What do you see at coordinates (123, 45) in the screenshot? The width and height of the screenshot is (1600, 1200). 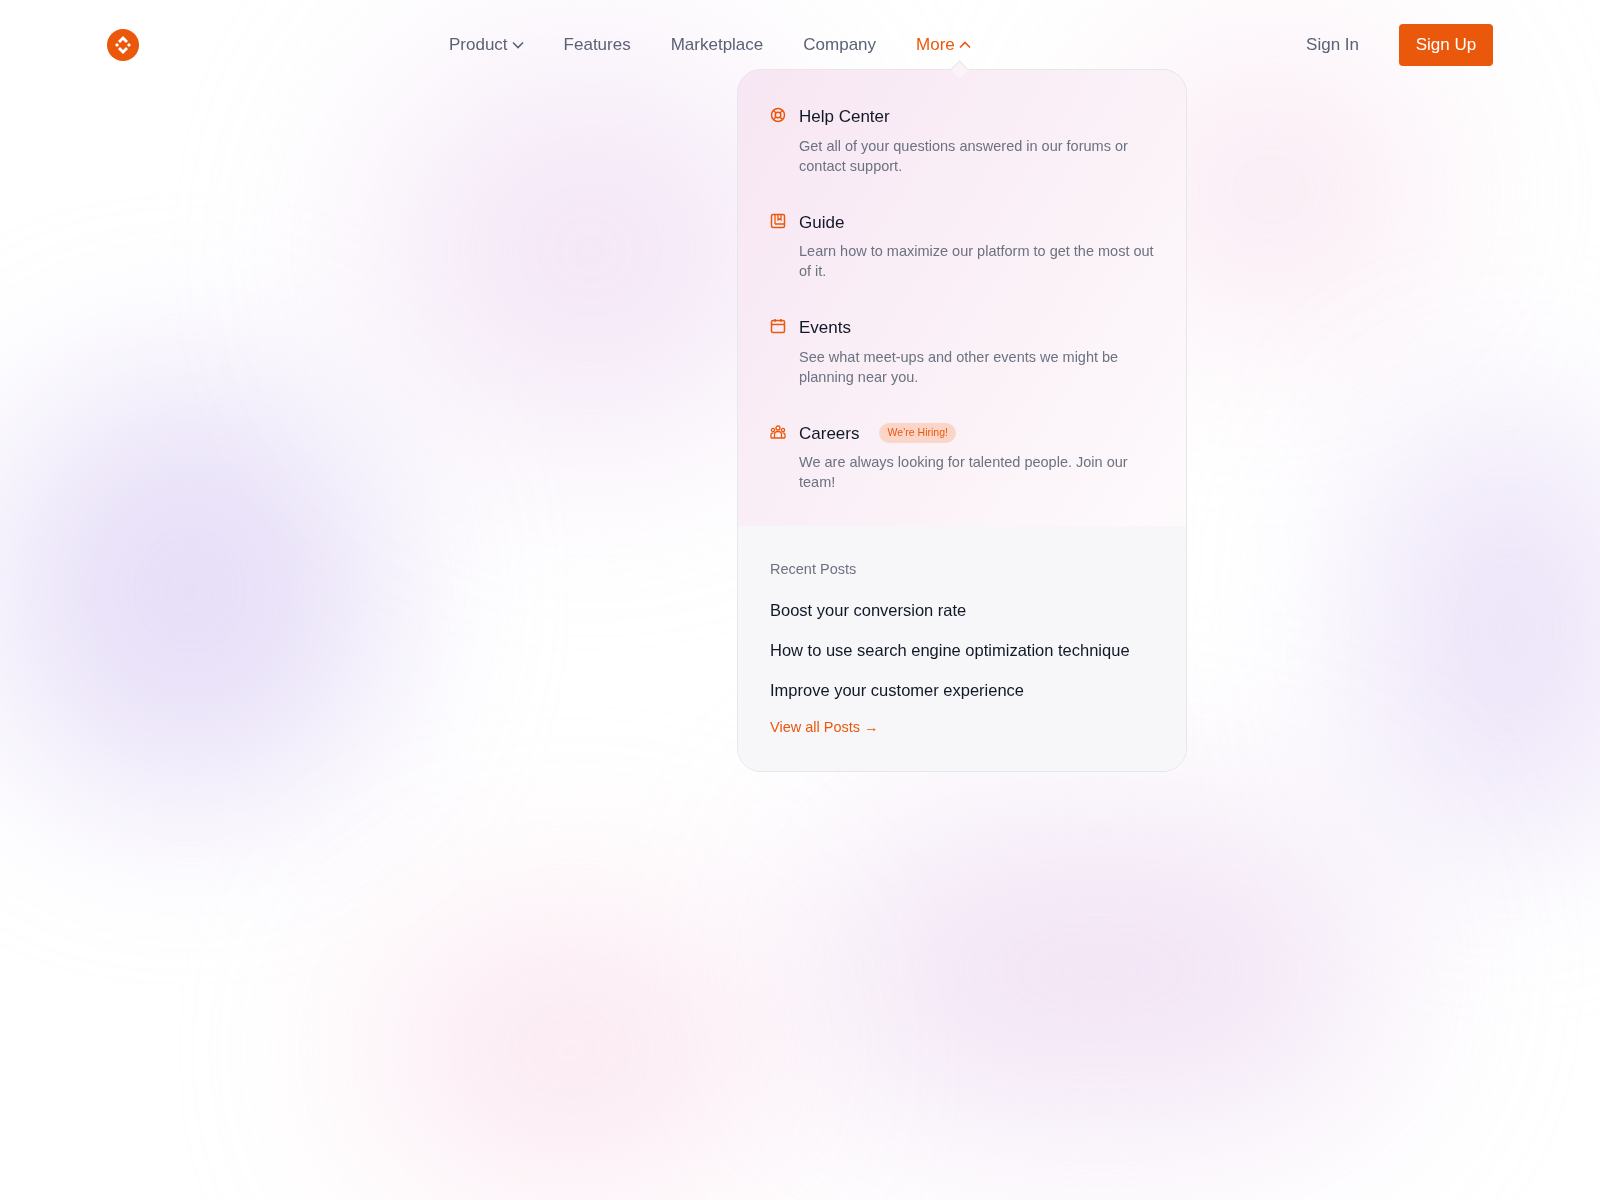 I see `logo-icon` at bounding box center [123, 45].